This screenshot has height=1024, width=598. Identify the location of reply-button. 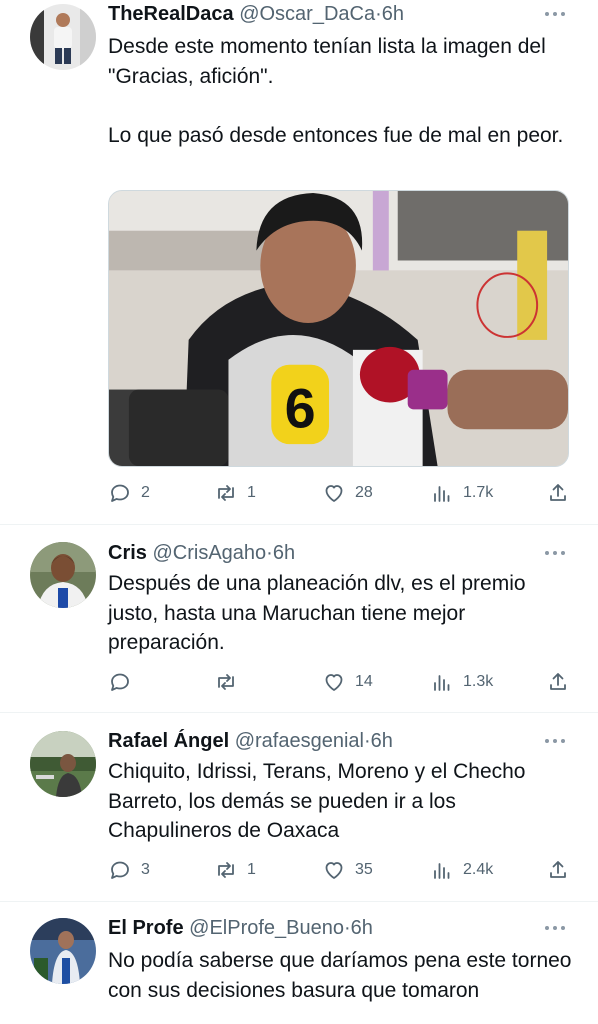
(124, 682).